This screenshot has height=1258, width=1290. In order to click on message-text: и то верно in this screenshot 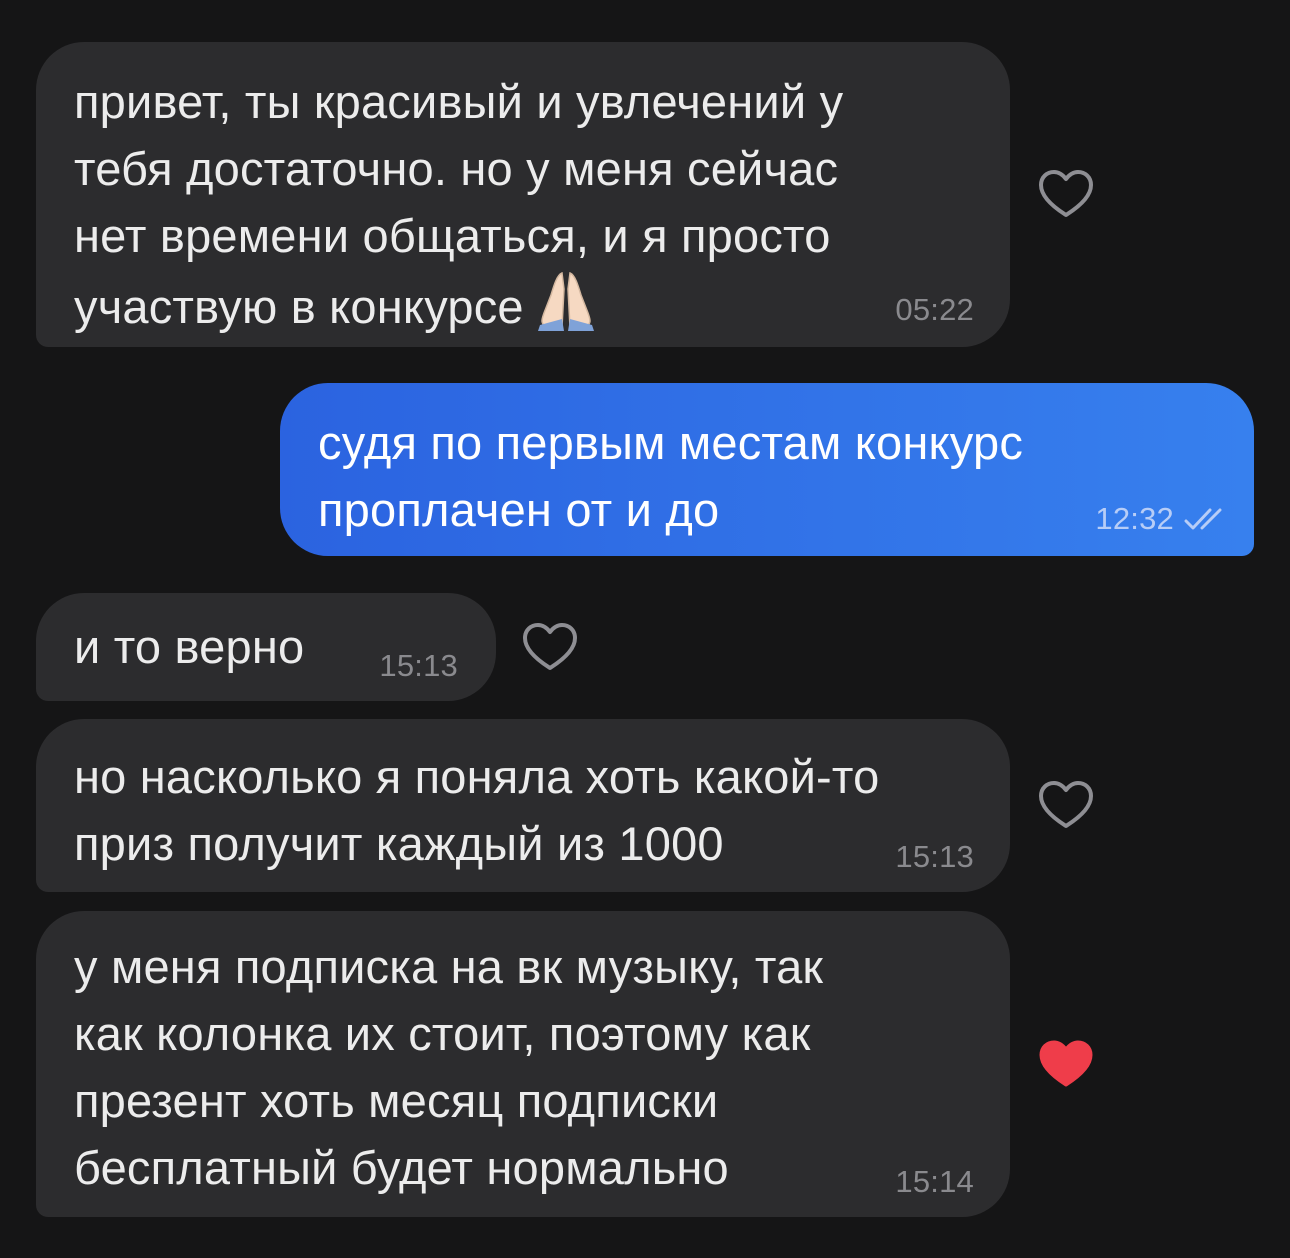, I will do `click(189, 646)`.